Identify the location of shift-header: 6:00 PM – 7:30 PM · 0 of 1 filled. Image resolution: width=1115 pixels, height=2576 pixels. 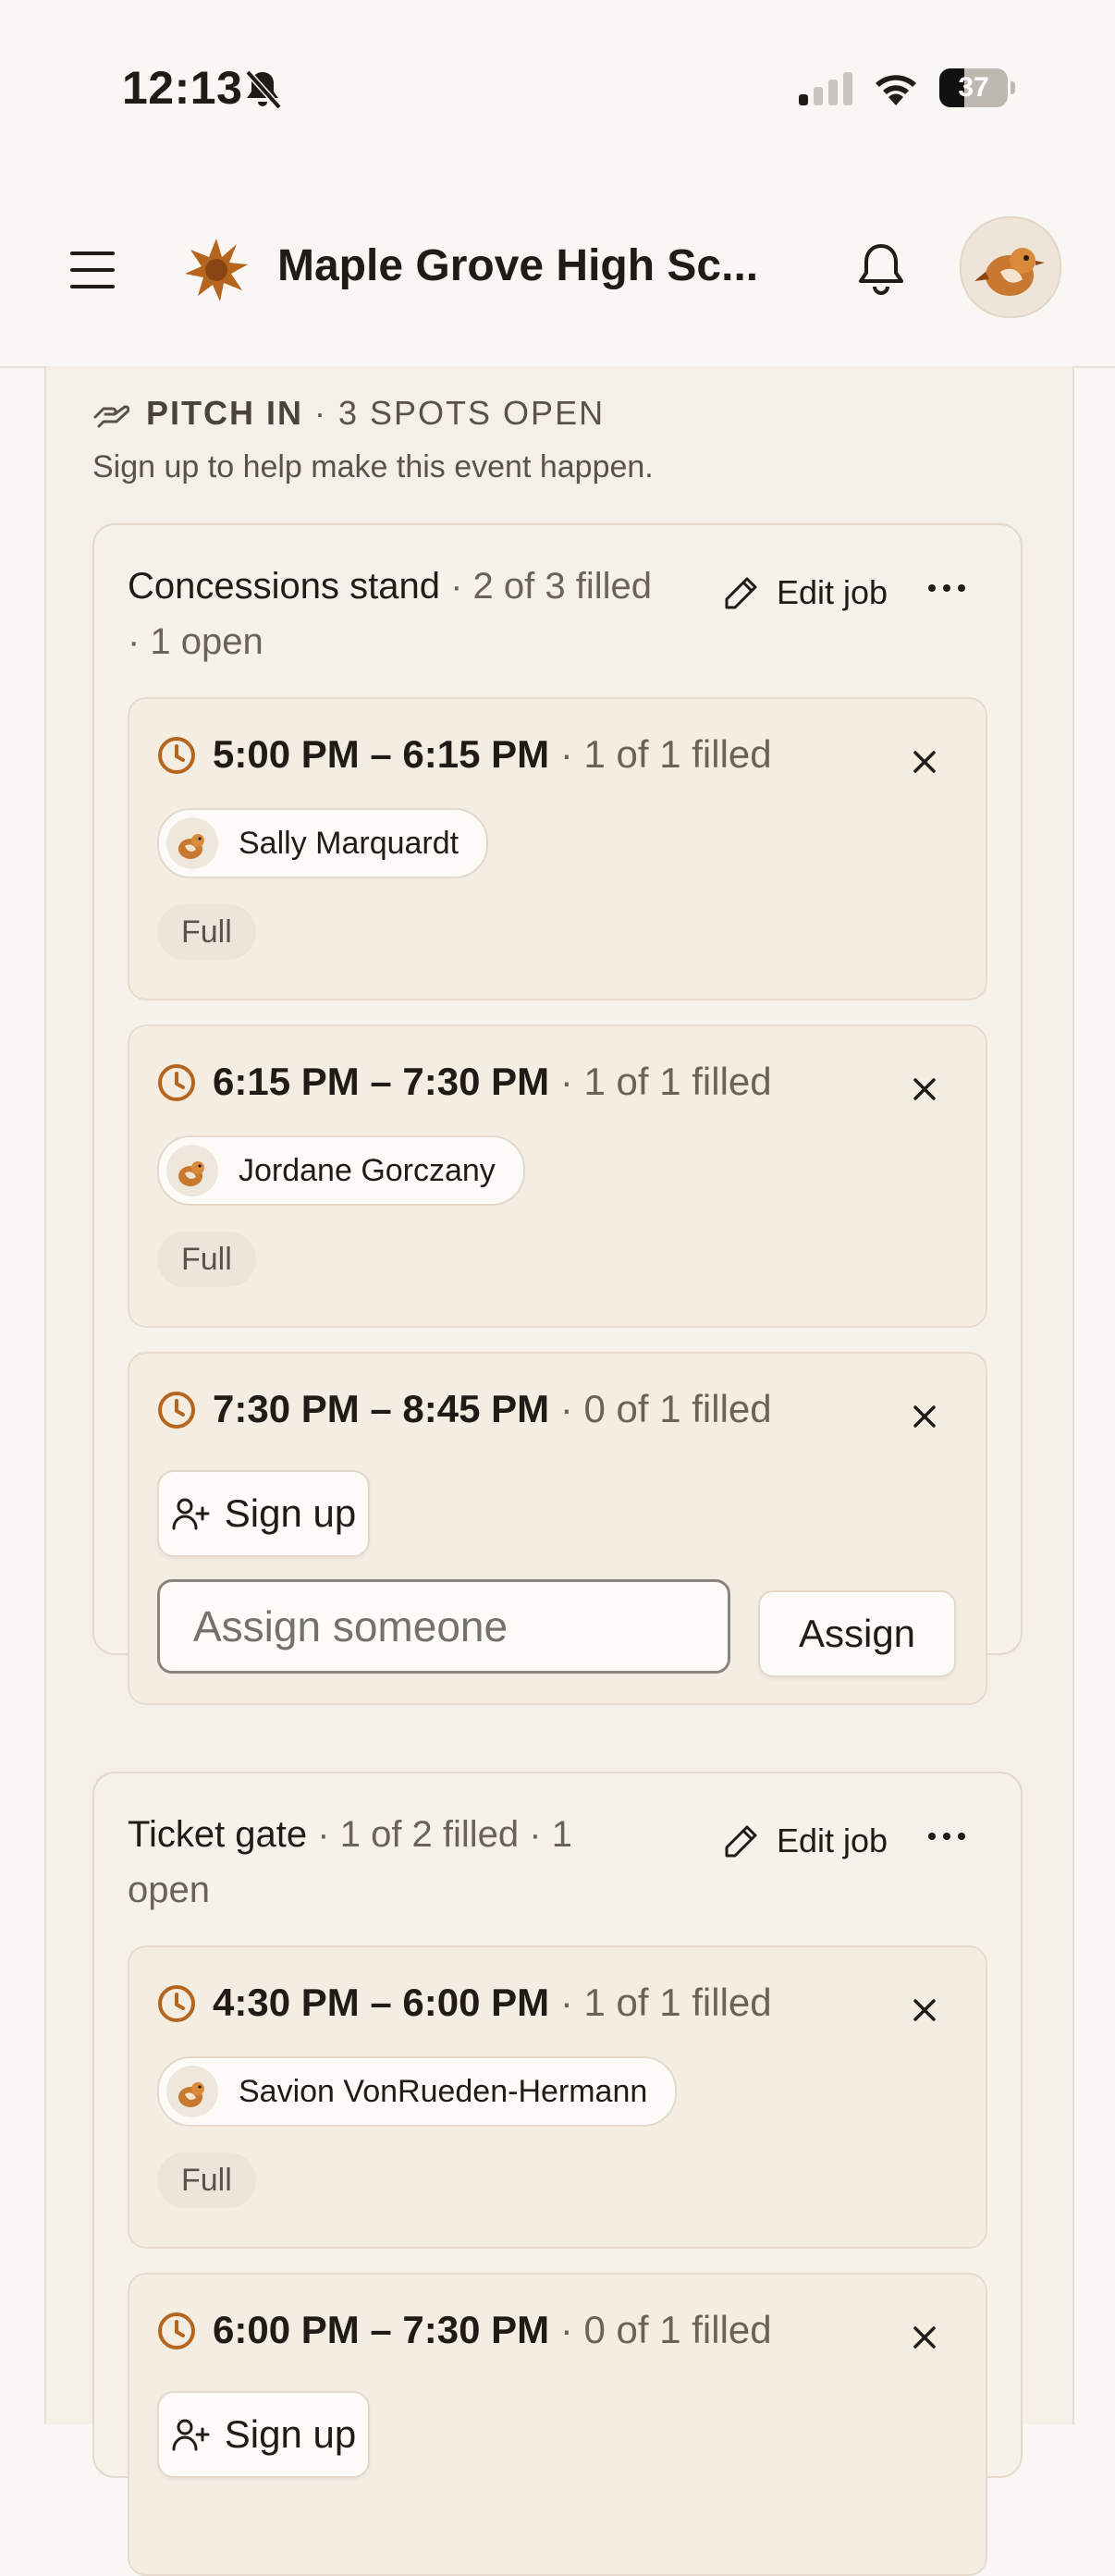
(493, 2330).